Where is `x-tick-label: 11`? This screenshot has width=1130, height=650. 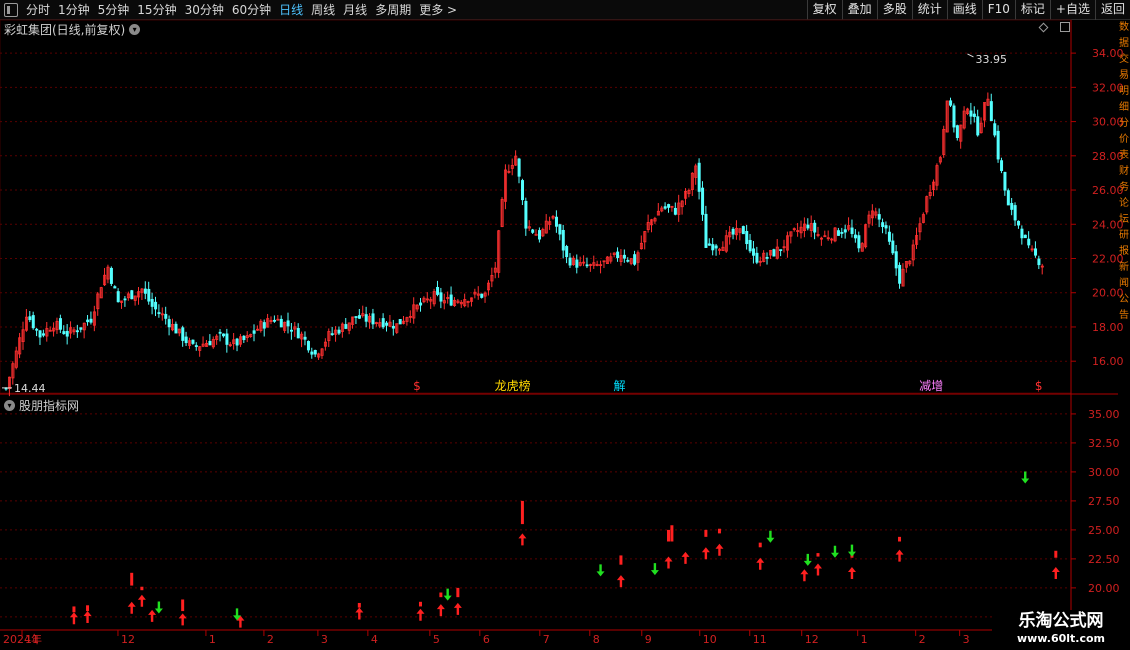
x-tick-label: 11 is located at coordinates (760, 639).